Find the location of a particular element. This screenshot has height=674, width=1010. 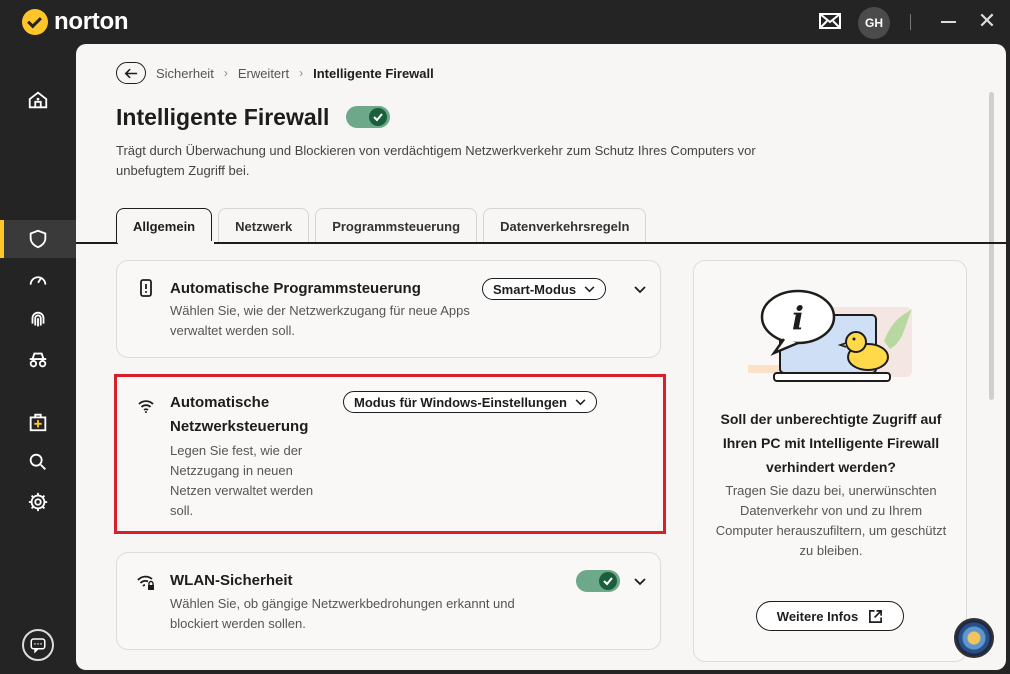

gear-icon is located at coordinates (38, 502).